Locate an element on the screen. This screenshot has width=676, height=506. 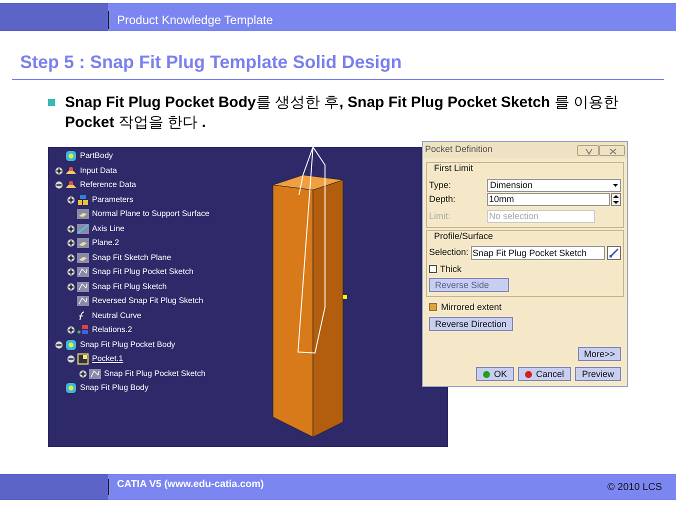
bullet-text: Snap Fit Plug Pocket Body를 생성한 후, Snap Fit Plug Pocket Sketch 를 이용한 Pocket 작업을 한다 . is located at coordinates (342, 113).